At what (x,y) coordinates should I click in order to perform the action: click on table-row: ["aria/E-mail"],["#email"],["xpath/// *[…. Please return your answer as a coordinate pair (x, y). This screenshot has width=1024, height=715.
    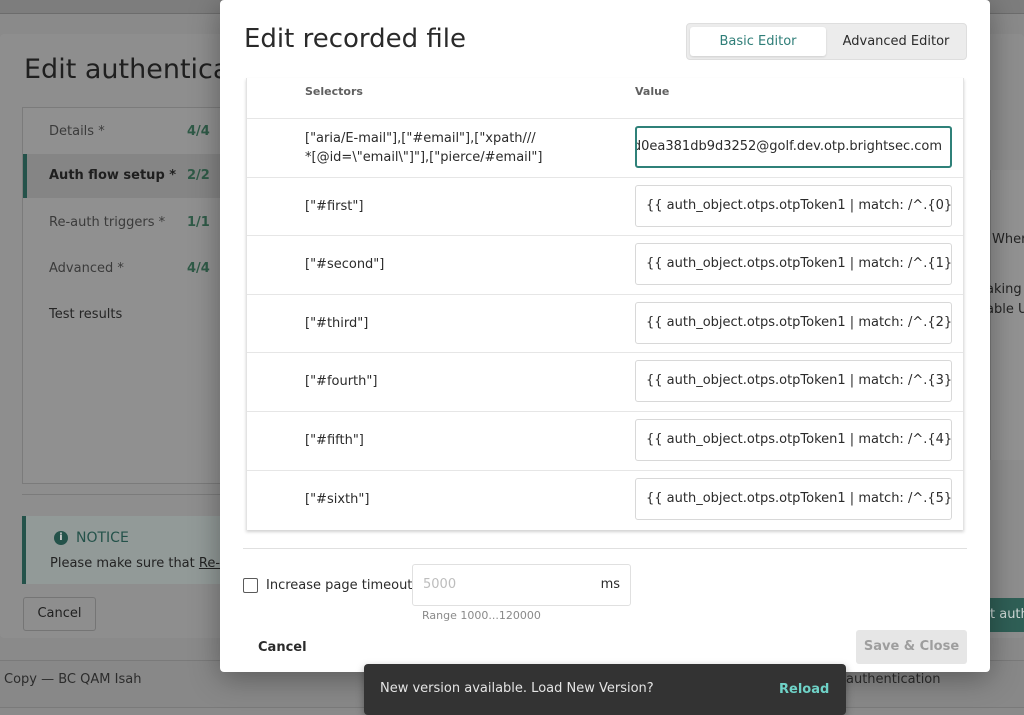
    Looking at the image, I should click on (605, 147).